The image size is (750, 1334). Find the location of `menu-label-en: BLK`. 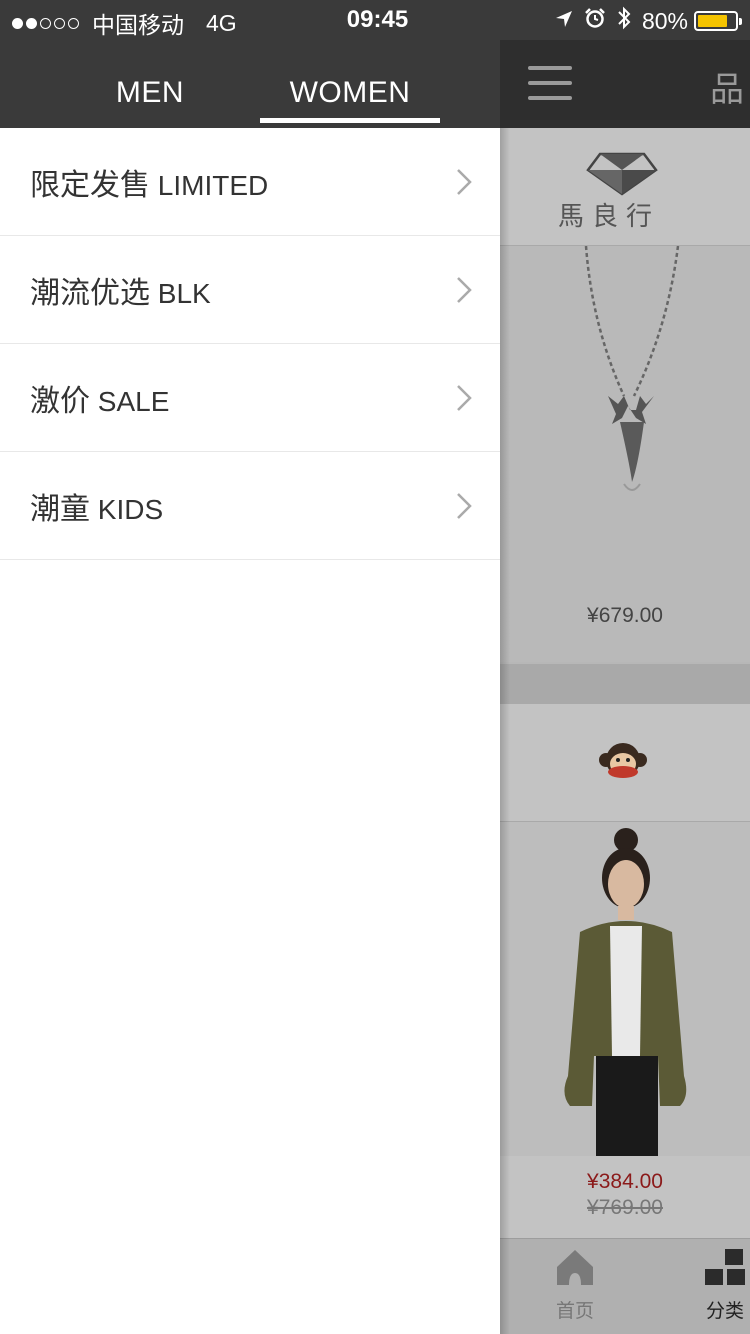

menu-label-en: BLK is located at coordinates (184, 293).